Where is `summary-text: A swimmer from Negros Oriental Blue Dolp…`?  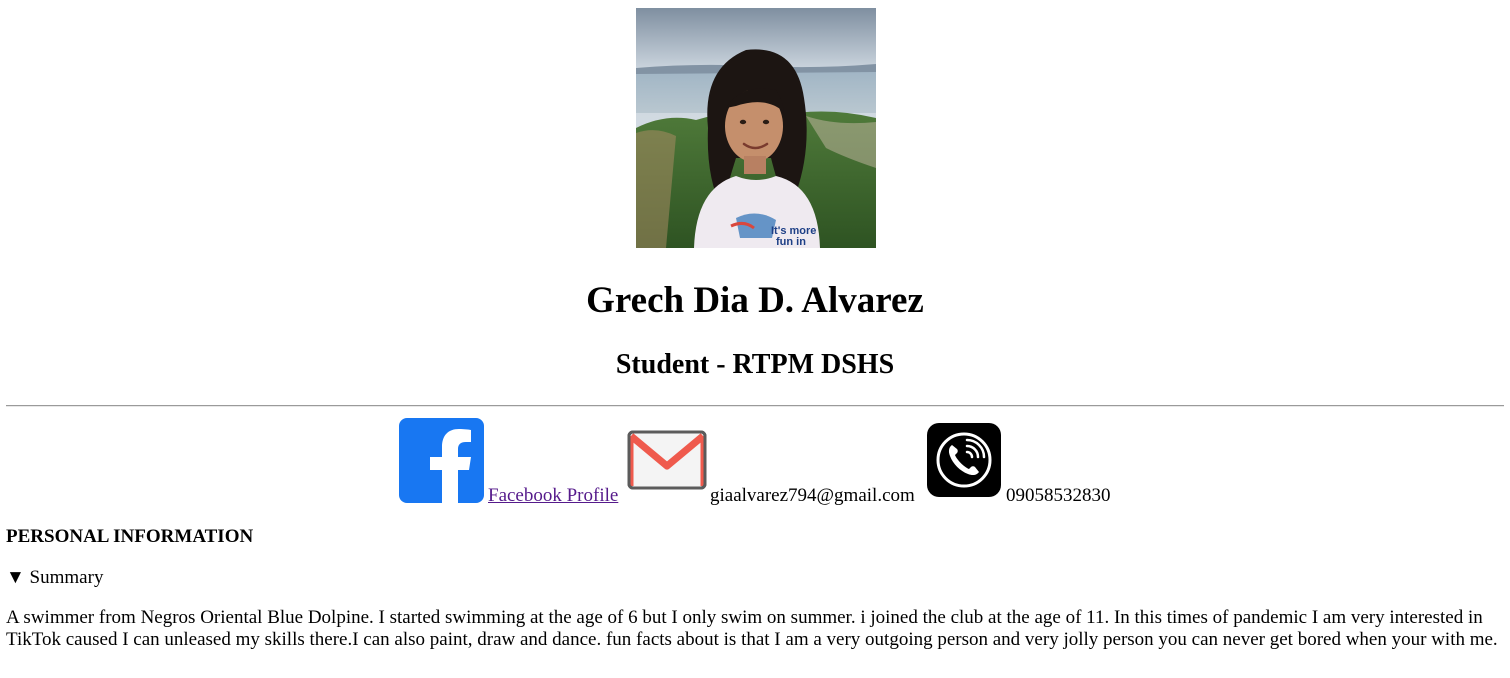
summary-text: A swimmer from Negros Oriental Blue Dolp… is located at coordinates (752, 628).